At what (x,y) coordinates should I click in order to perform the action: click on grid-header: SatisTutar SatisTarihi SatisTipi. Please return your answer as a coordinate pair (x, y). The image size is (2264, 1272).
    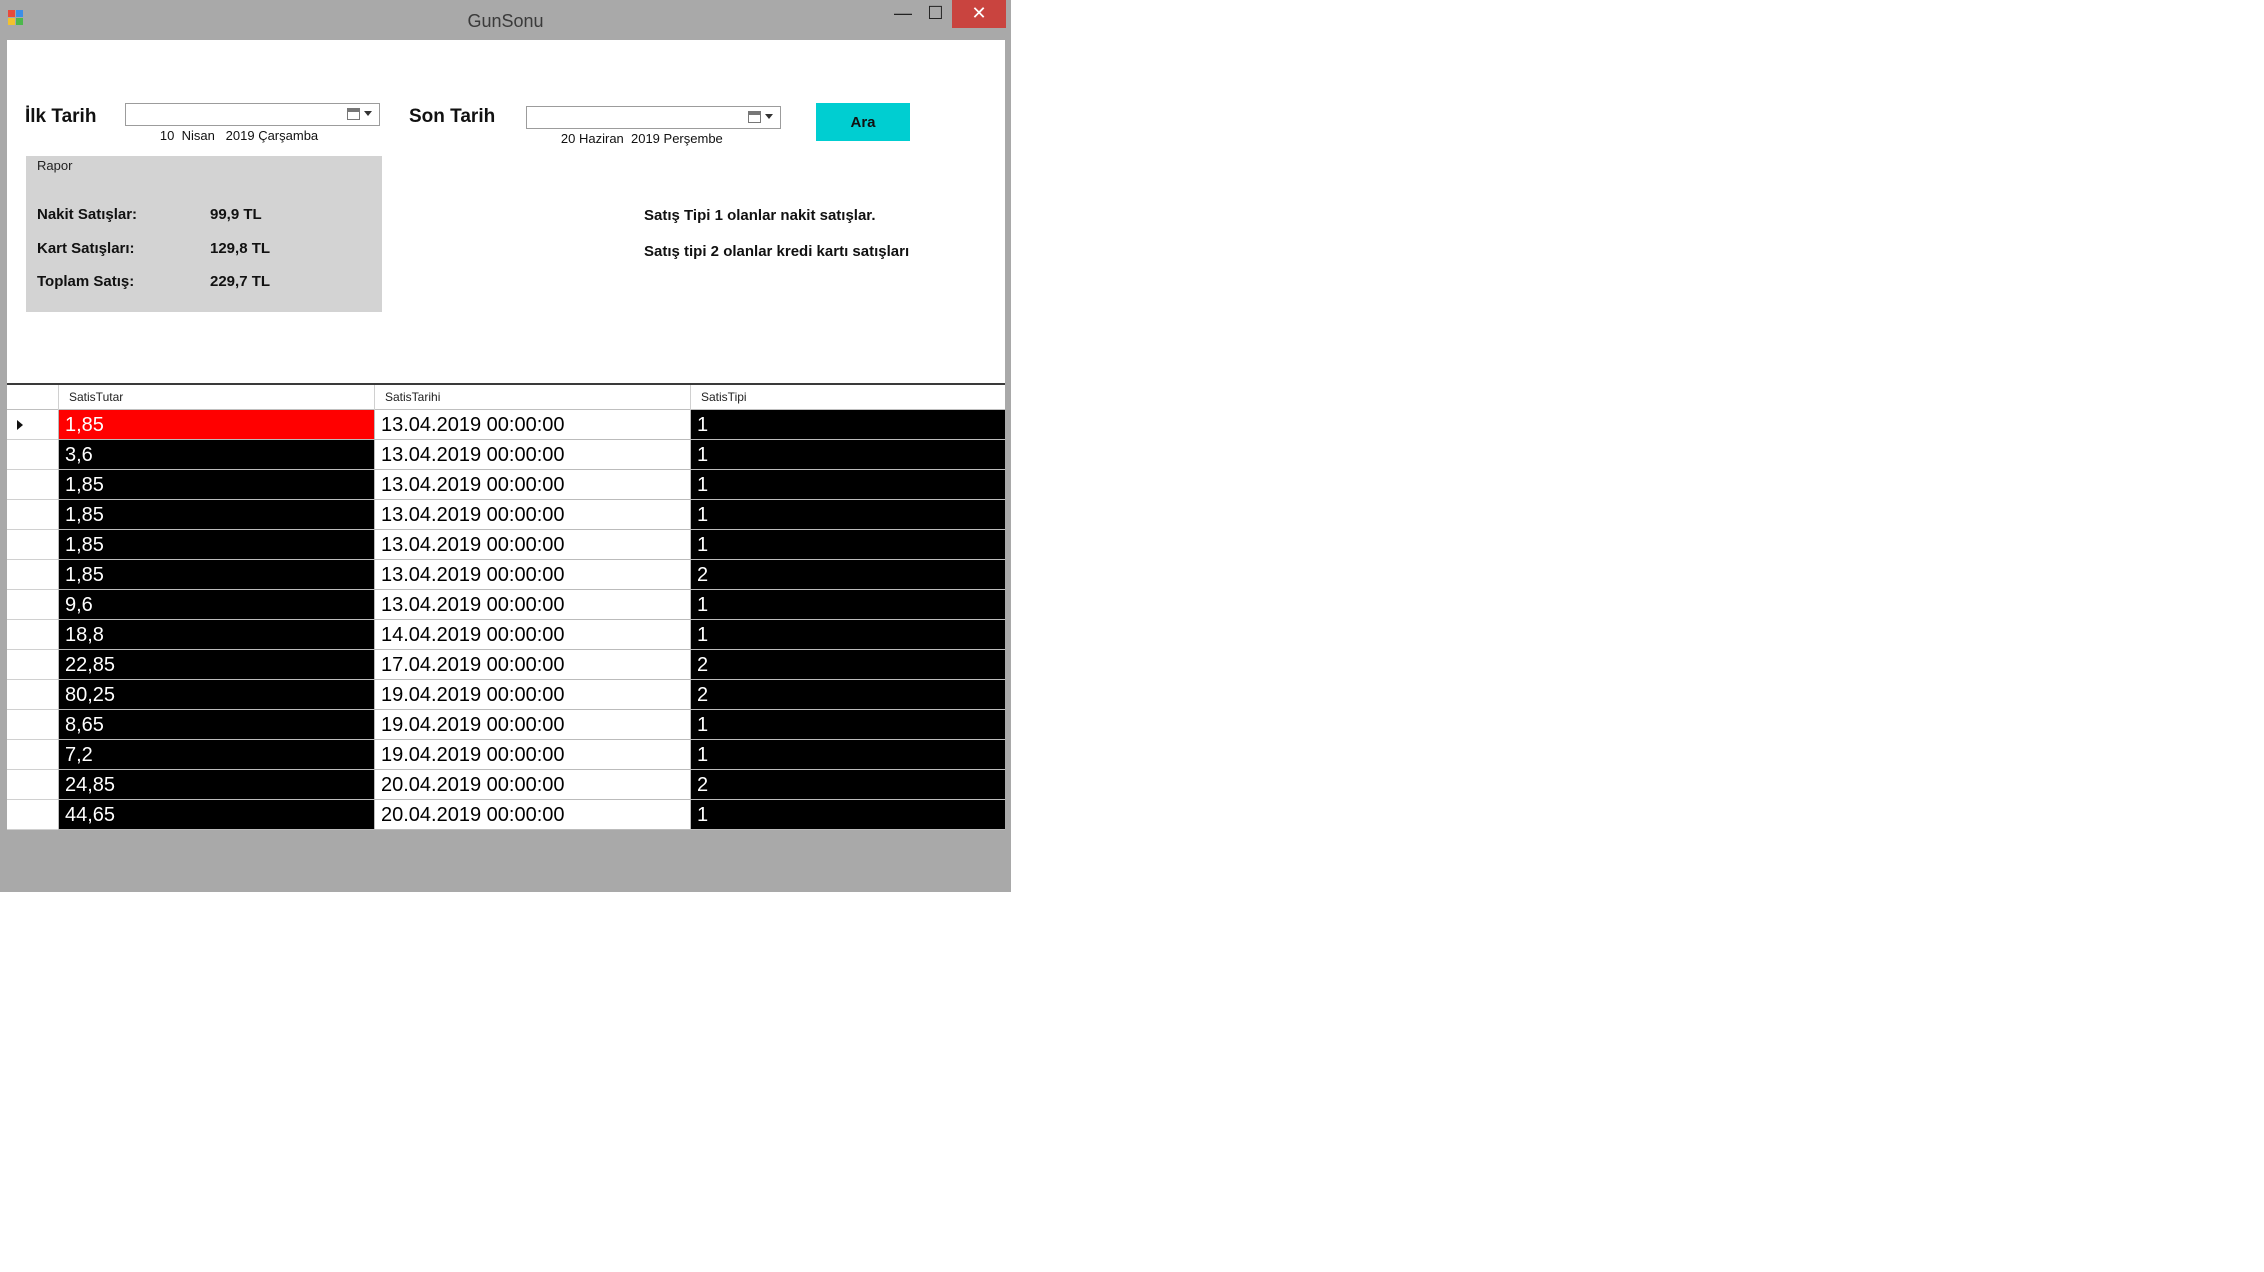
    Looking at the image, I should click on (506, 397).